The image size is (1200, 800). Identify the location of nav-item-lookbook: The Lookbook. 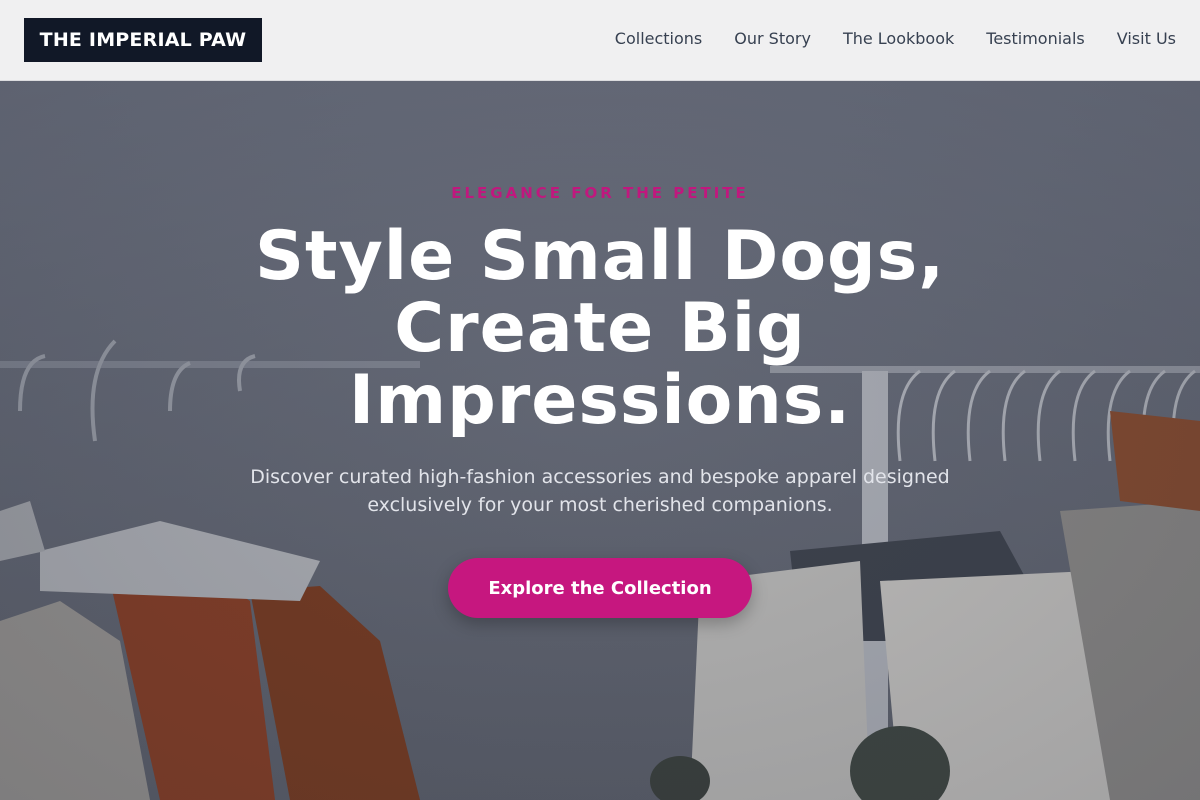
(898, 39).